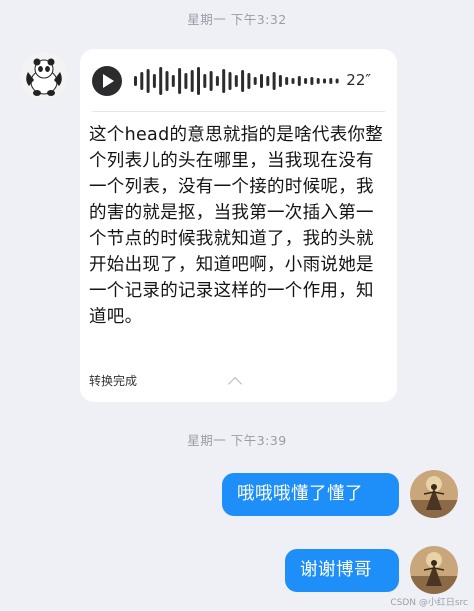 This screenshot has height=611, width=474. I want to click on timestamp: 星期一 下午3:32, so click(237, 19).